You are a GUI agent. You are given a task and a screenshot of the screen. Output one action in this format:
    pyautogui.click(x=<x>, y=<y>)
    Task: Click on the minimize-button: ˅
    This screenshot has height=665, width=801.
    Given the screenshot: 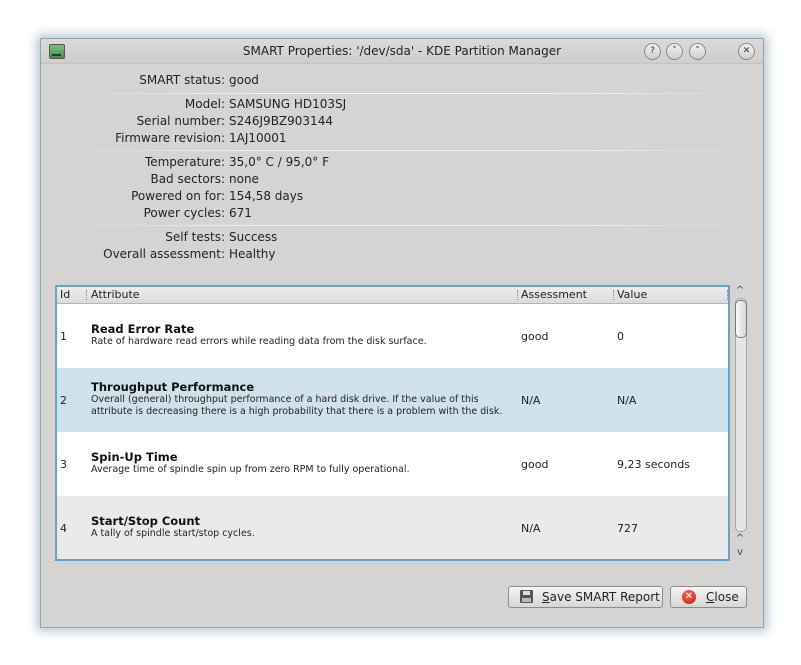 What is the action you would take?
    pyautogui.click(x=674, y=51)
    